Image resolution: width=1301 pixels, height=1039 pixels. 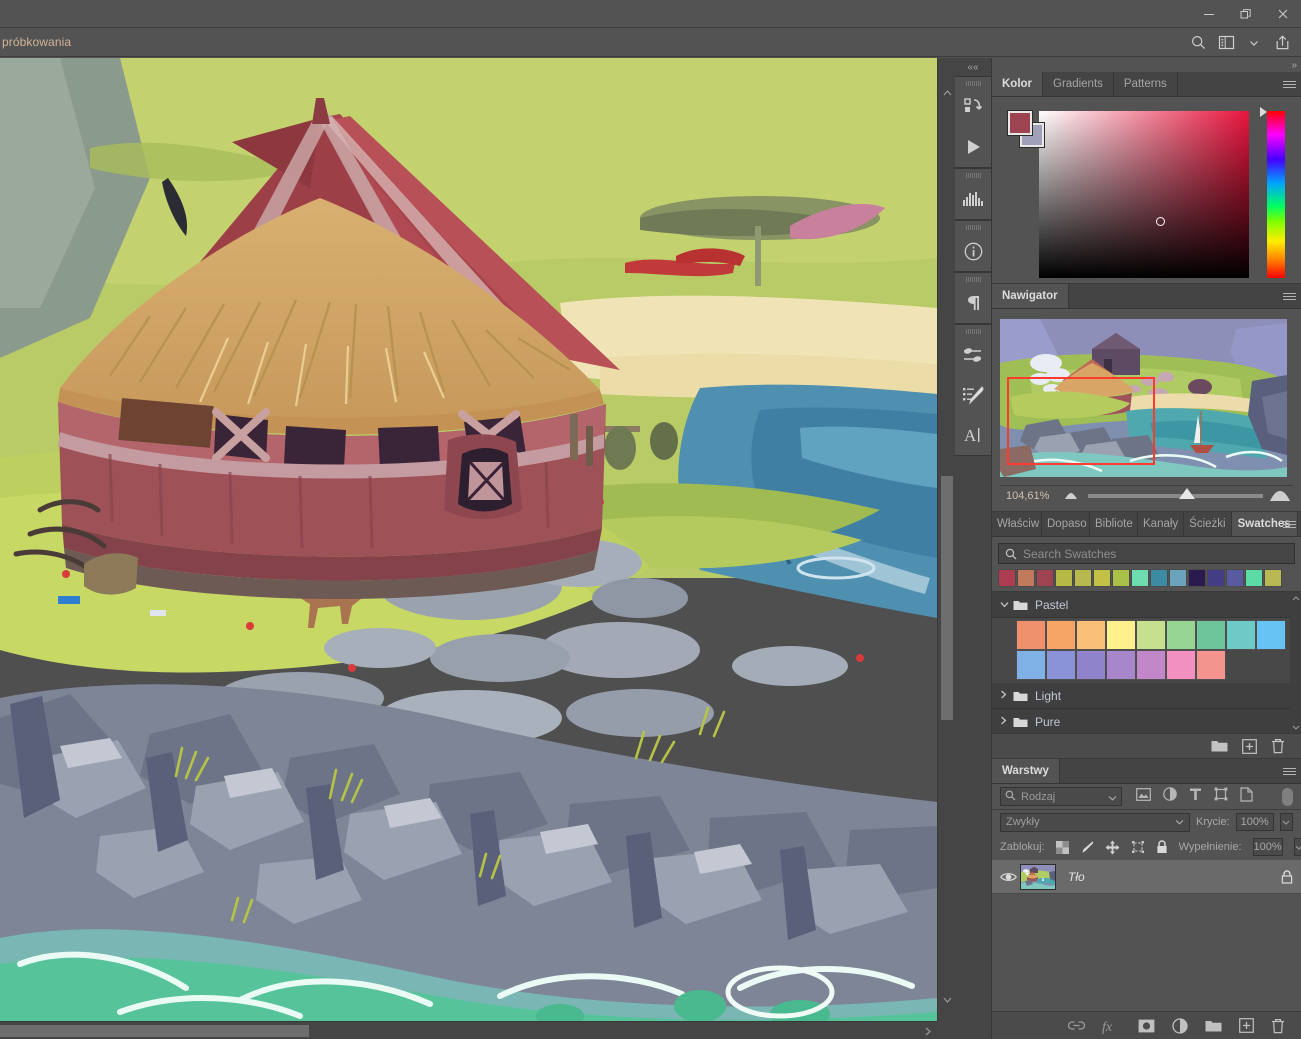 What do you see at coordinates (1112, 847) in the screenshot?
I see `lock-position-icon` at bounding box center [1112, 847].